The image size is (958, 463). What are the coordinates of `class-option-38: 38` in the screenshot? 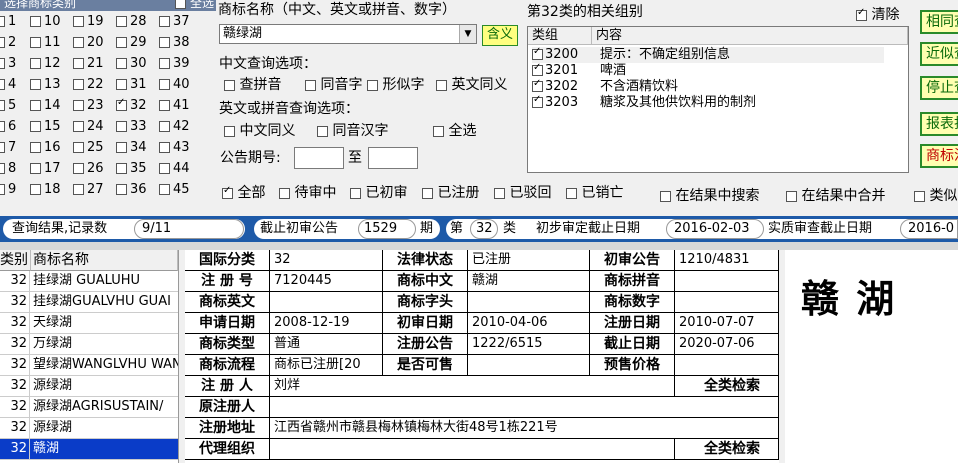 It's located at (174, 43).